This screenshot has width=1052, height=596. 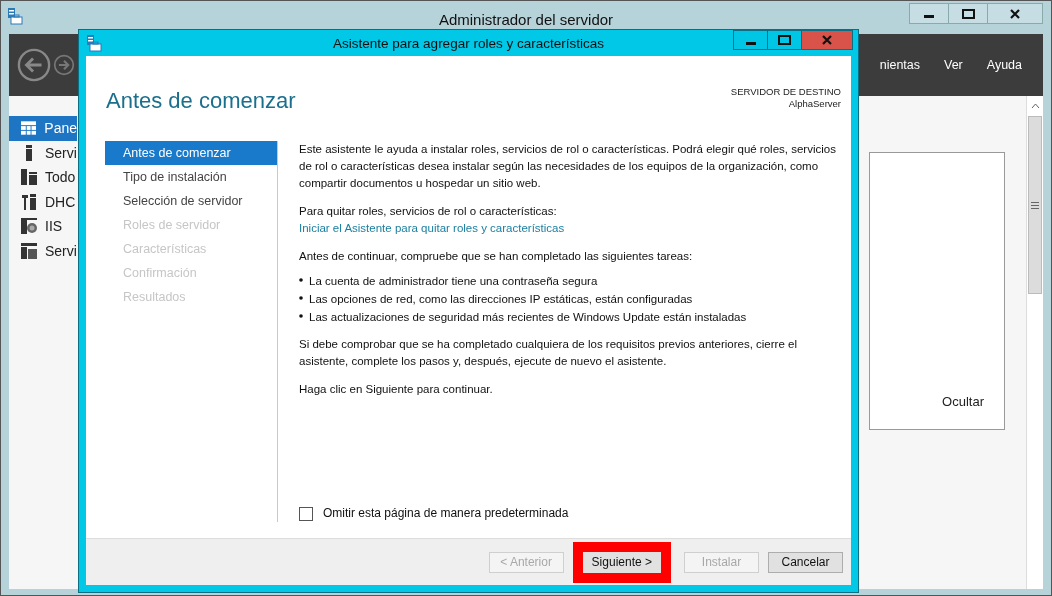 What do you see at coordinates (548, 353) in the screenshot?
I see `note-text: Si debe comprobar que se ha completado cualquiera de los requisitos previos anteriores, cierre el asistente, complete los pasos y, después, ejecute de nuevo el asistente.` at bounding box center [548, 353].